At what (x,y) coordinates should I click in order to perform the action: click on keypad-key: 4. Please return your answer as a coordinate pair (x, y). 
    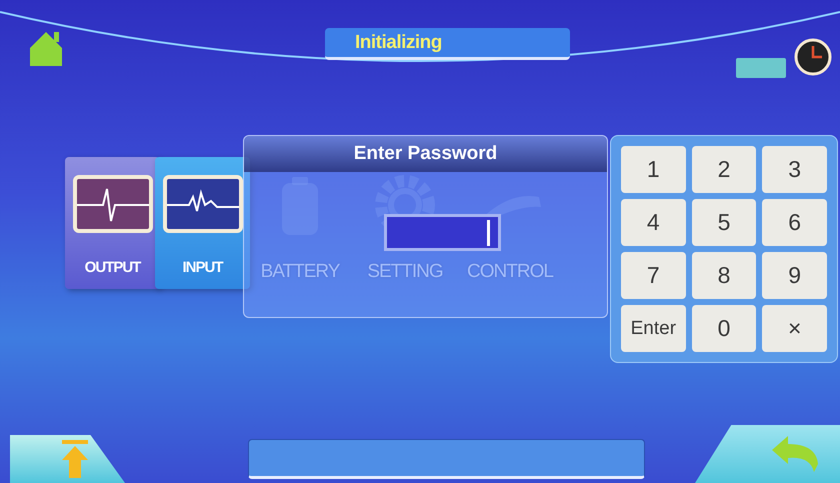
    Looking at the image, I should click on (653, 222).